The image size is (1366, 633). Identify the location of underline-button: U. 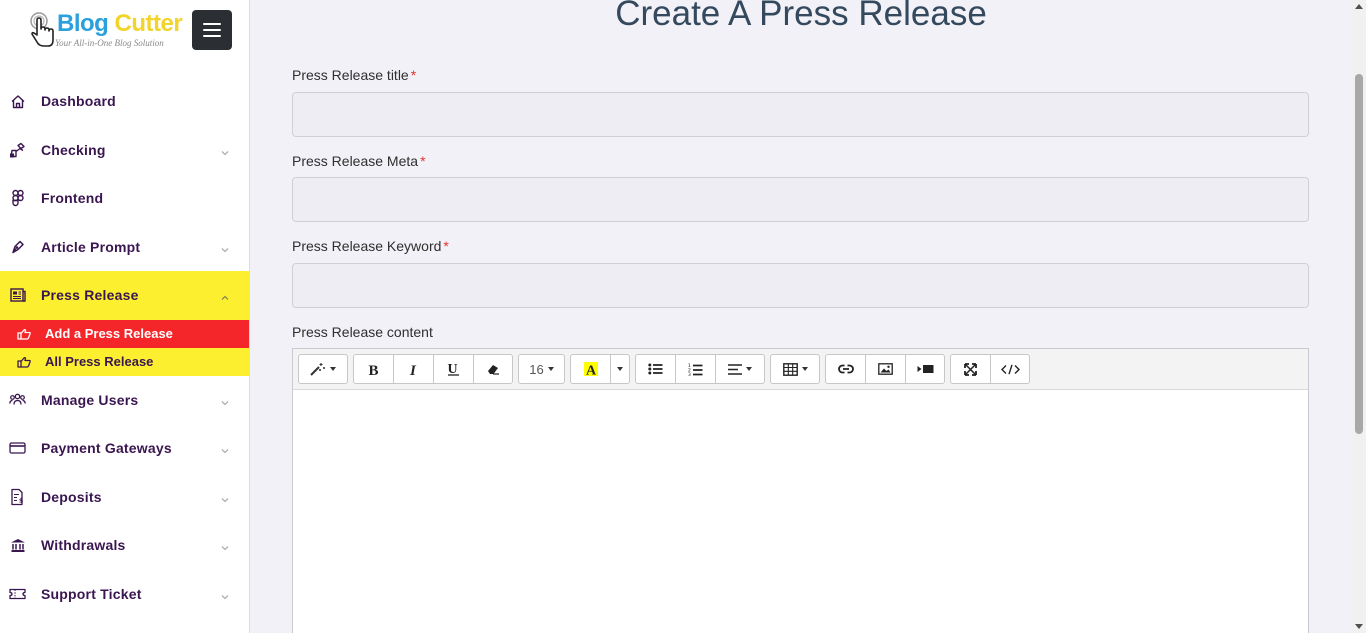
(453, 369).